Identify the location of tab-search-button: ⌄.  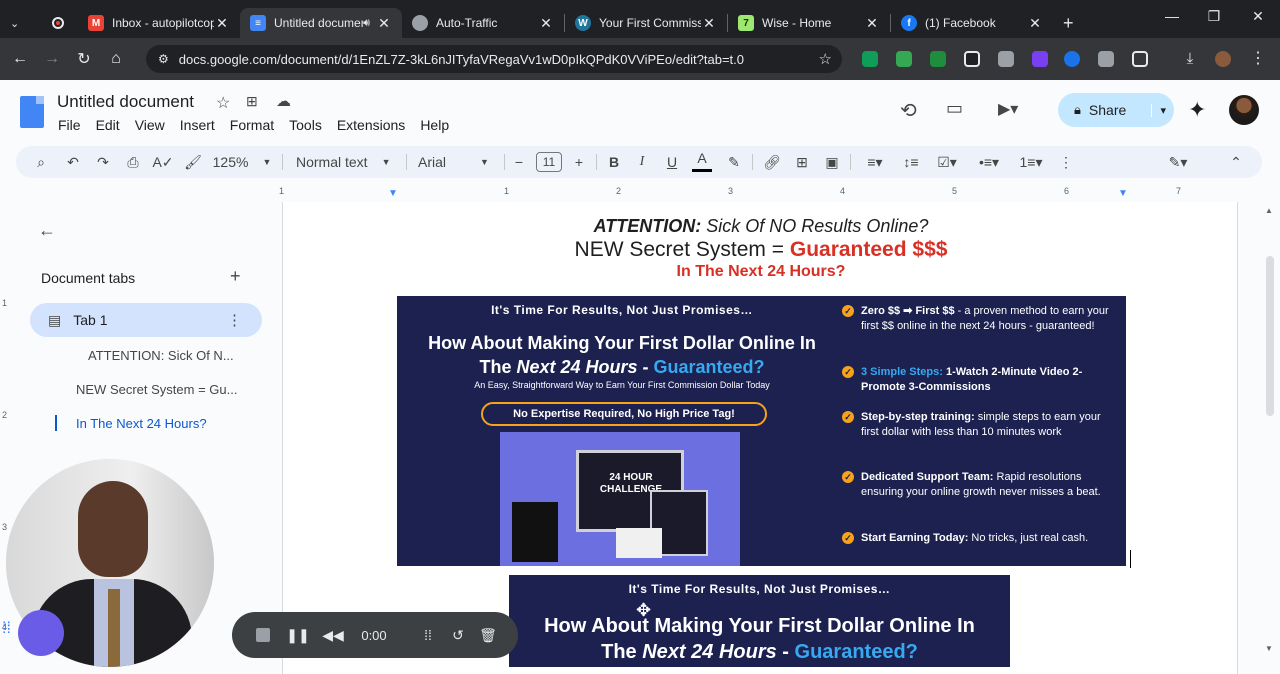
(21, 23).